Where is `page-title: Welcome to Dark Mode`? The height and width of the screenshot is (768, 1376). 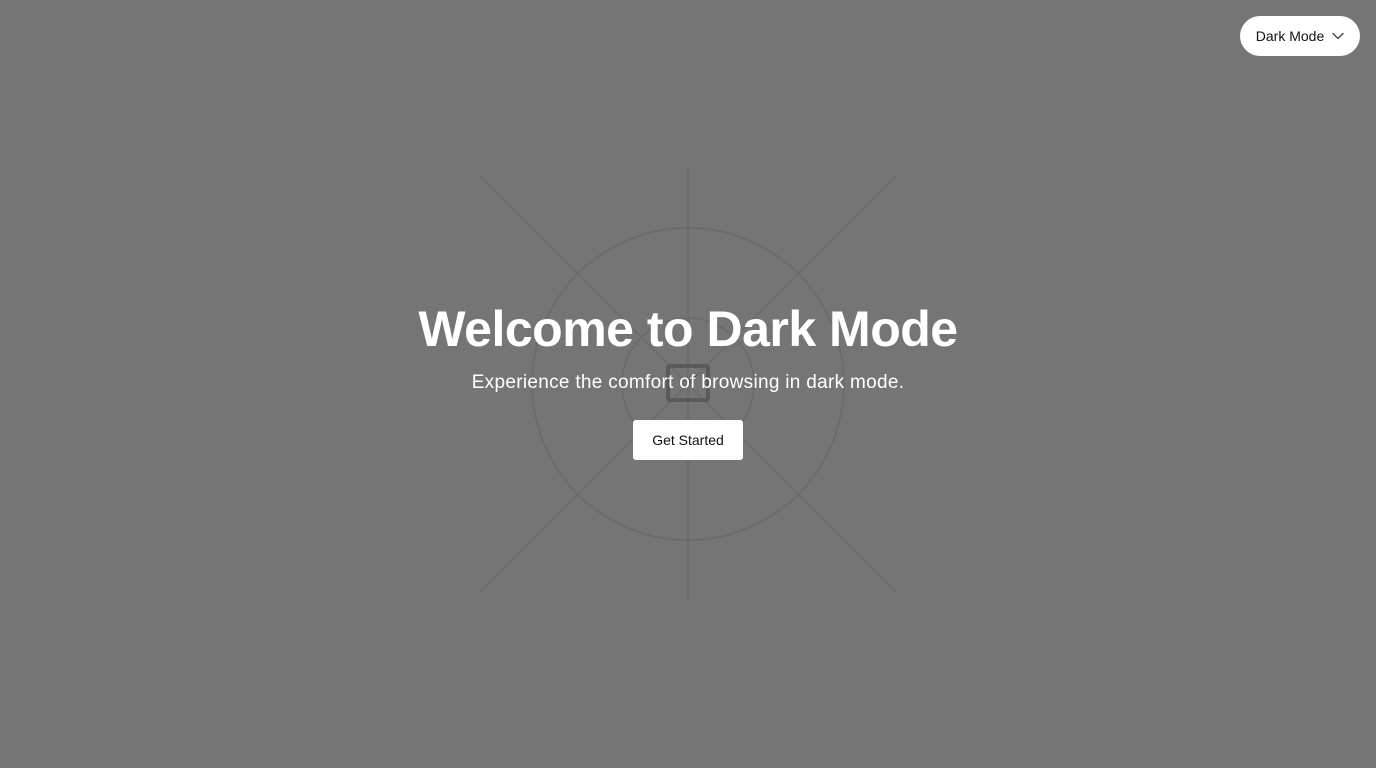 page-title: Welcome to Dark Mode is located at coordinates (688, 329).